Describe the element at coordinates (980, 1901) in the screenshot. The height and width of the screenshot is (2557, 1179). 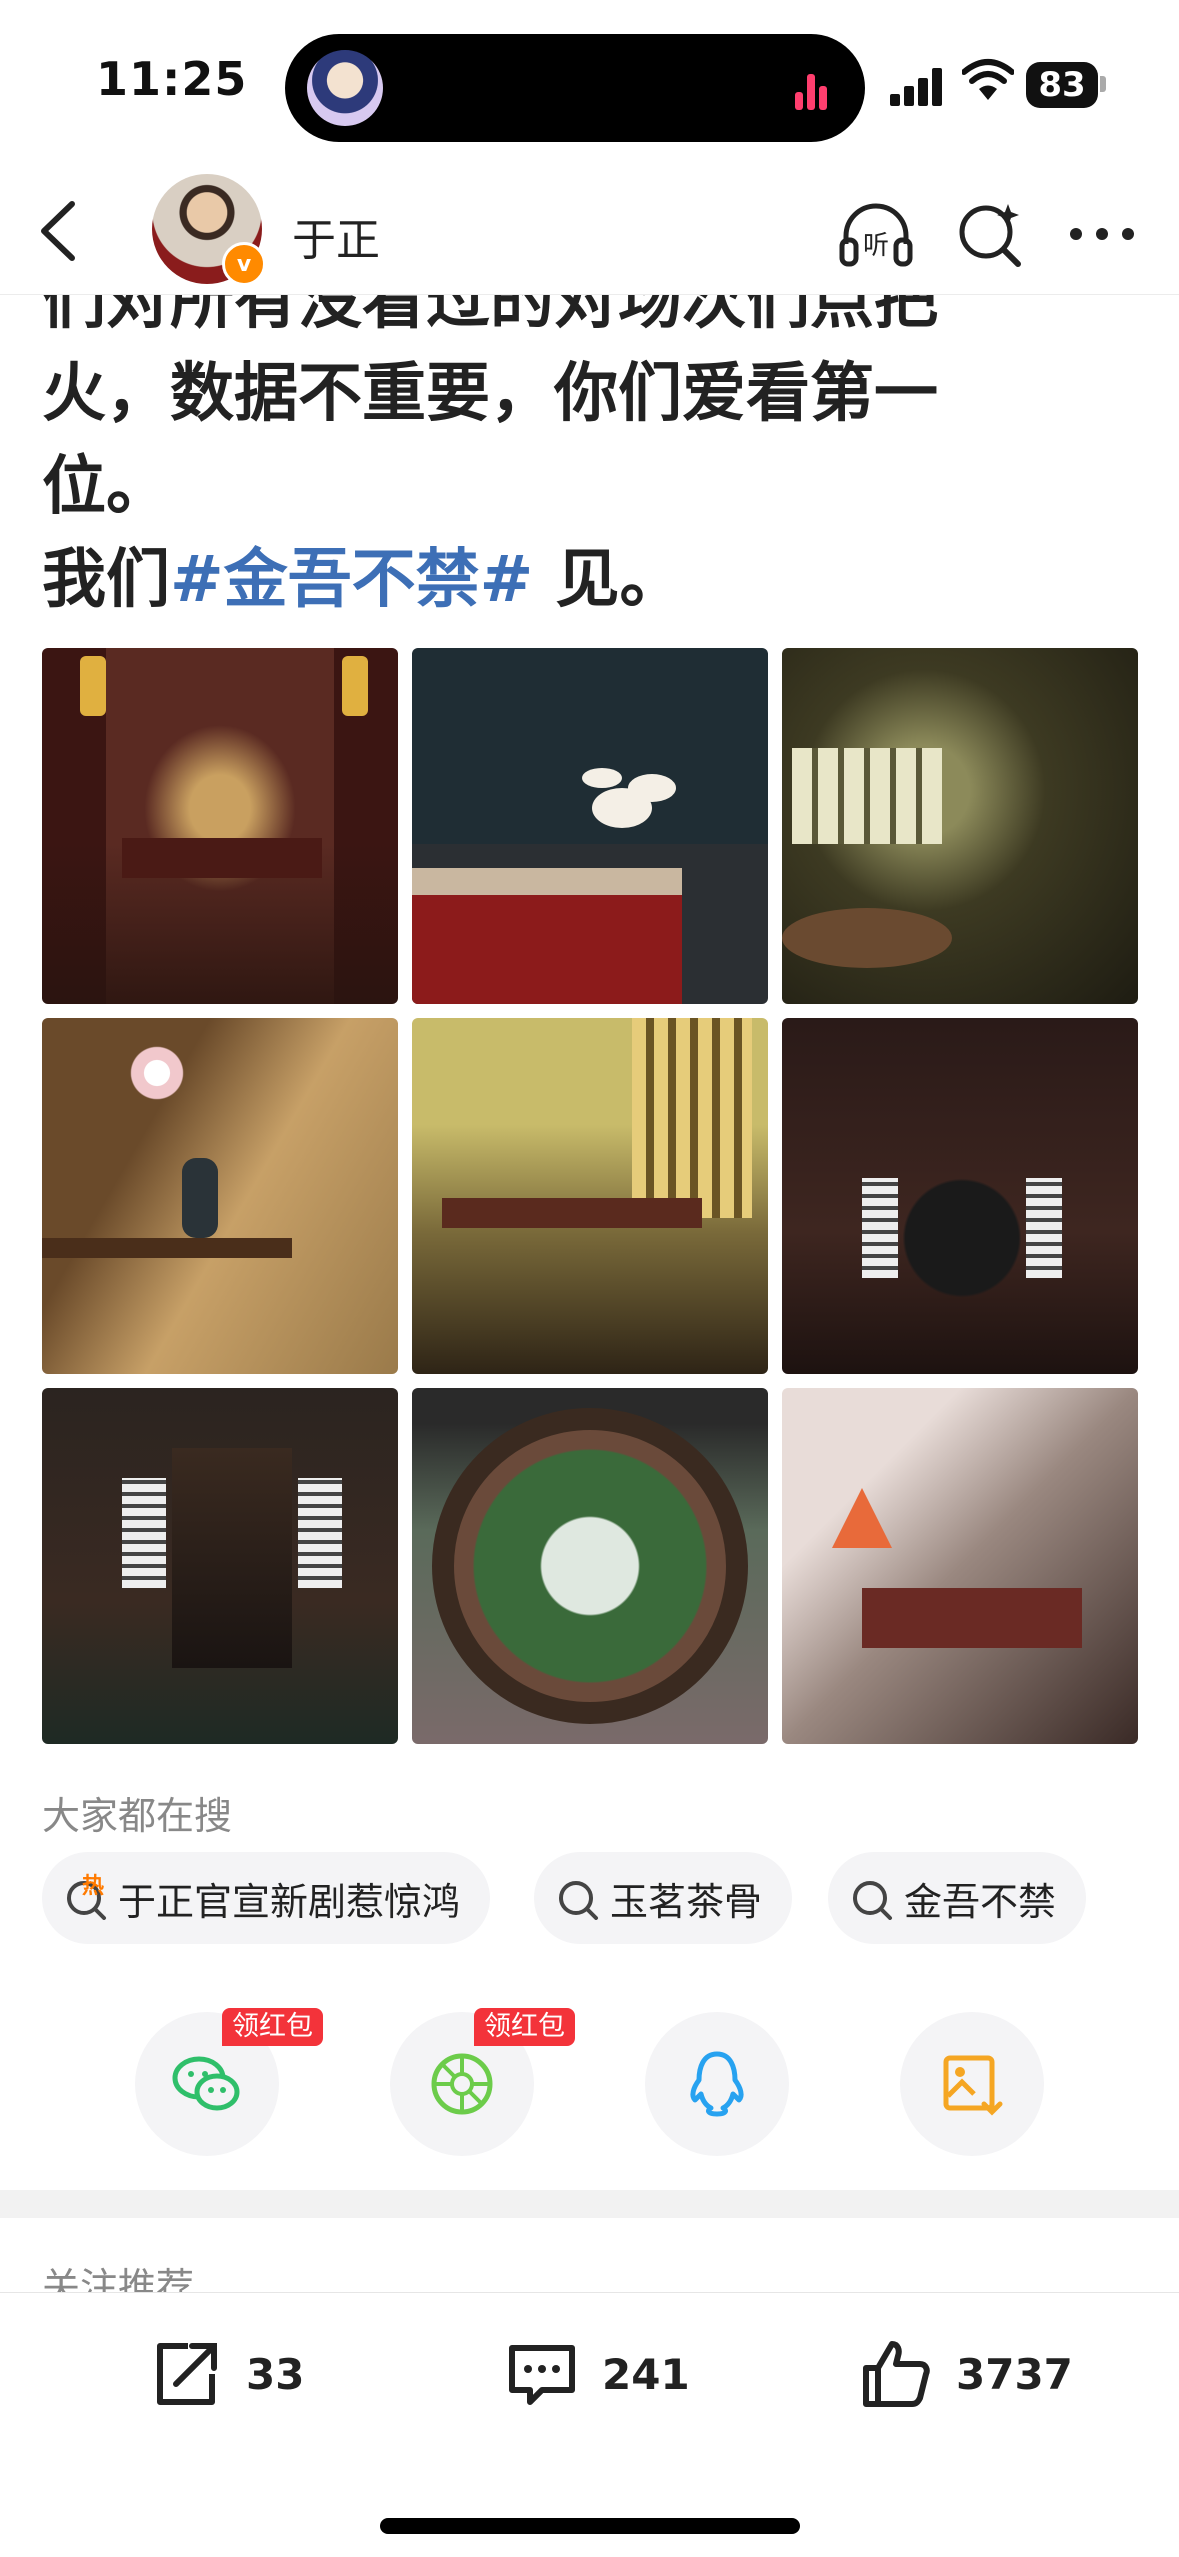
I see `search-chip-label: 金吾不禁` at that location.